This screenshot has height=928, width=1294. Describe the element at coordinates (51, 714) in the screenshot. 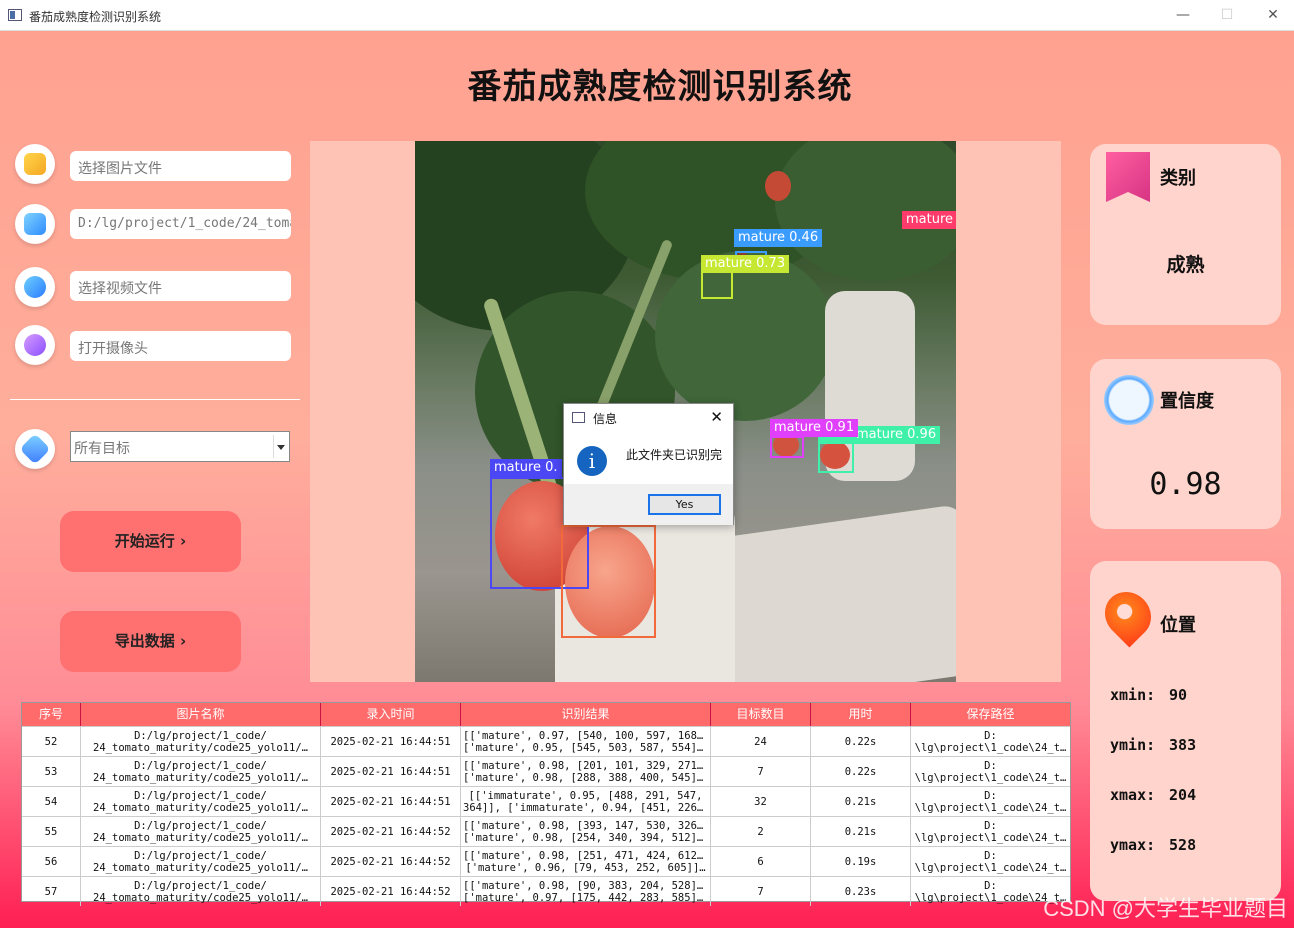

I see `column-header: 序号` at that location.